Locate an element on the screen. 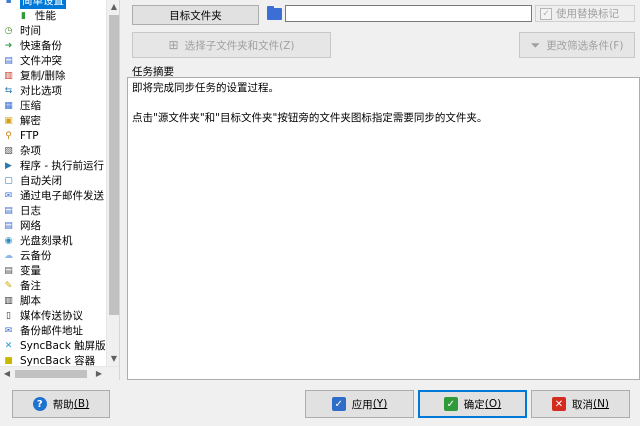  filter-icon: ⏷ is located at coordinates (535, 44).